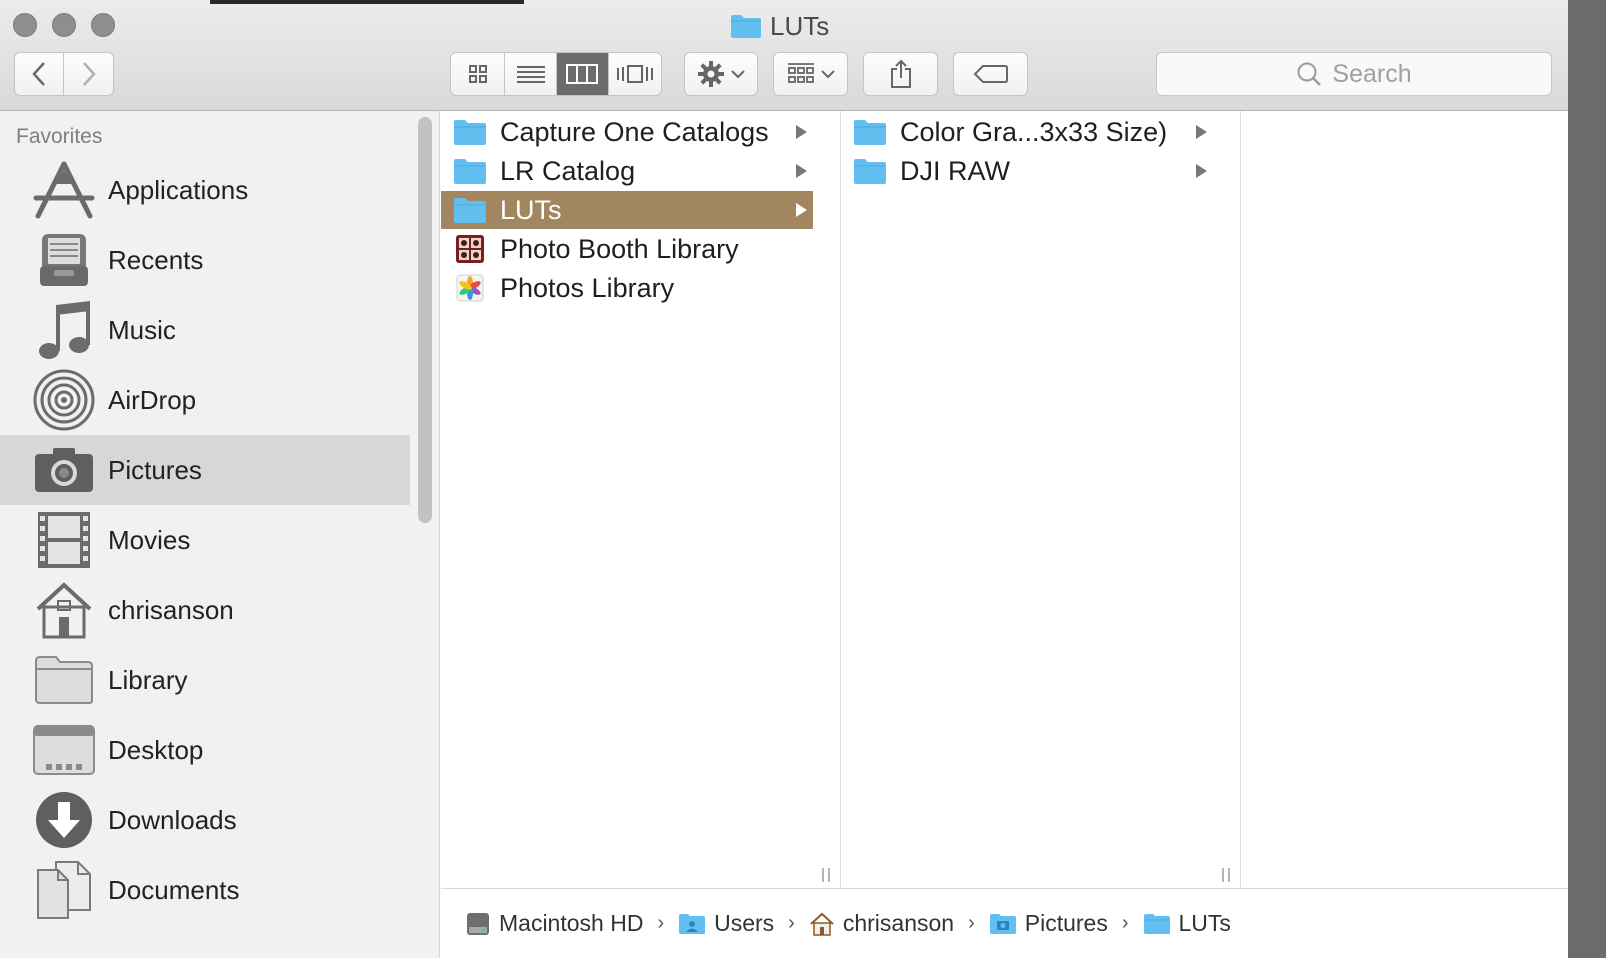  What do you see at coordinates (155, 469) in the screenshot?
I see `sidebar-item-label: Pictures` at bounding box center [155, 469].